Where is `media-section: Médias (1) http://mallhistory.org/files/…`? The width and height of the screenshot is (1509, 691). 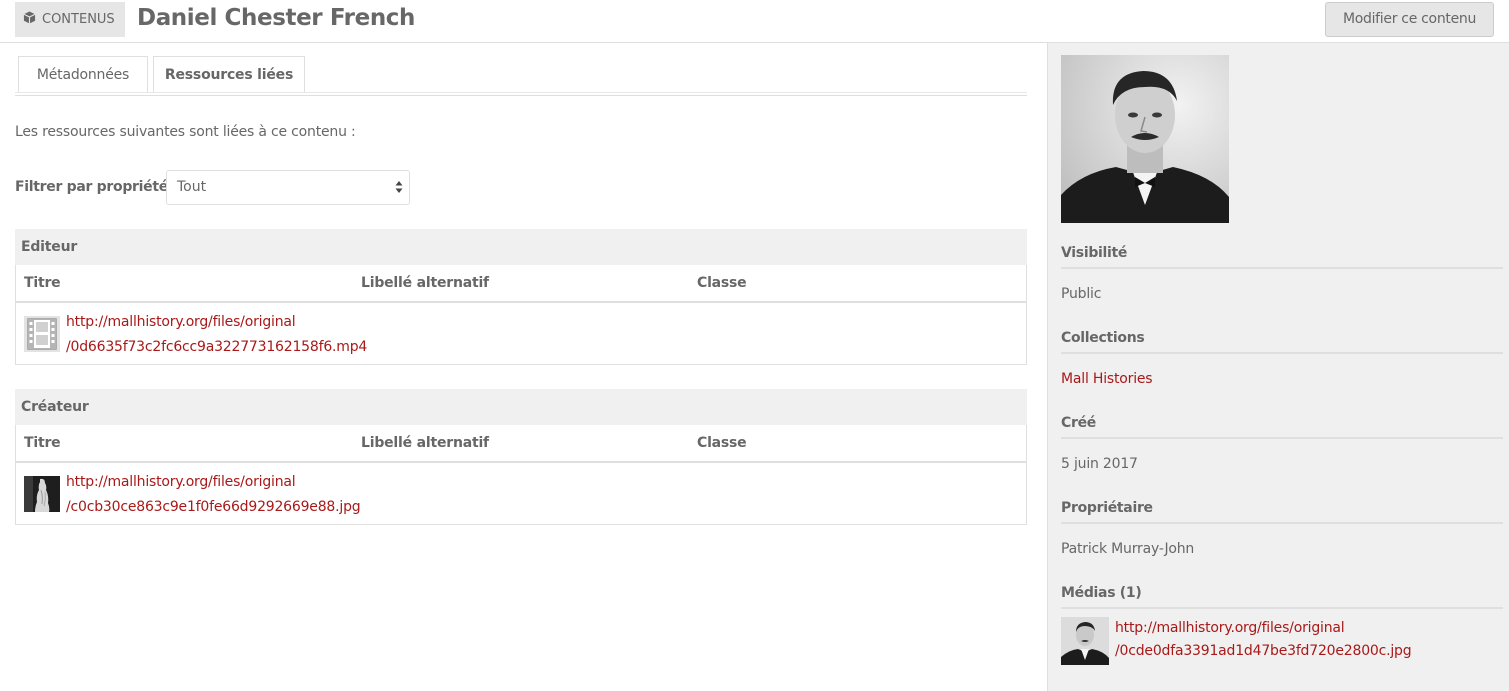 media-section: Médias (1) http://mallhistory.org/files/… is located at coordinates (1282, 625).